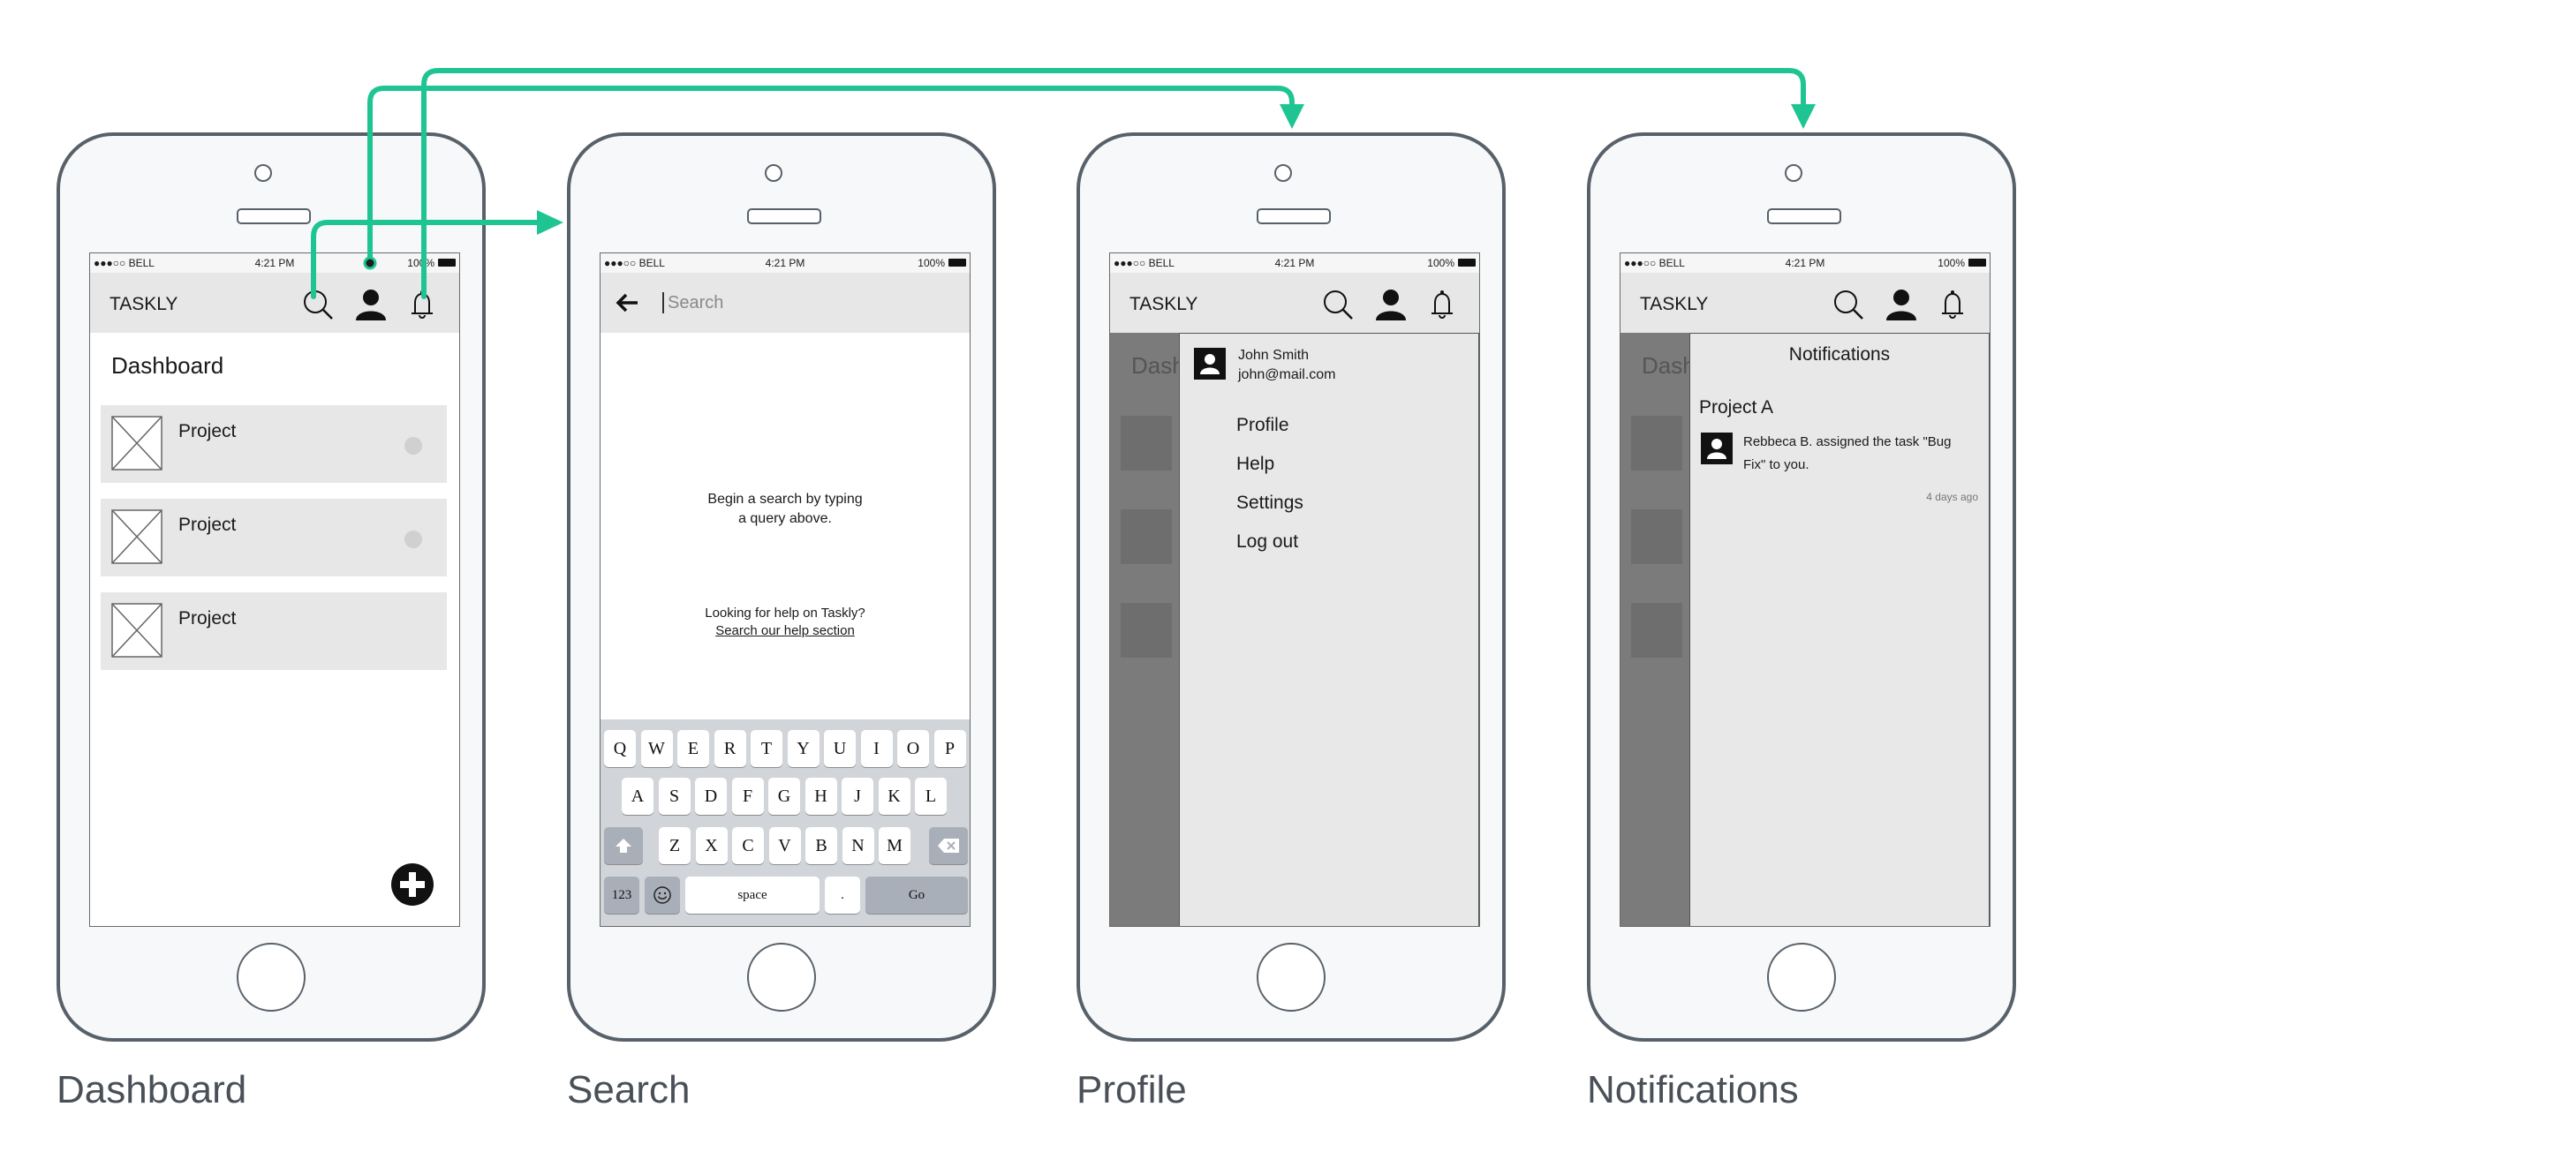 This screenshot has width=2576, height=1167. What do you see at coordinates (748, 845) in the screenshot?
I see `key-c: C` at bounding box center [748, 845].